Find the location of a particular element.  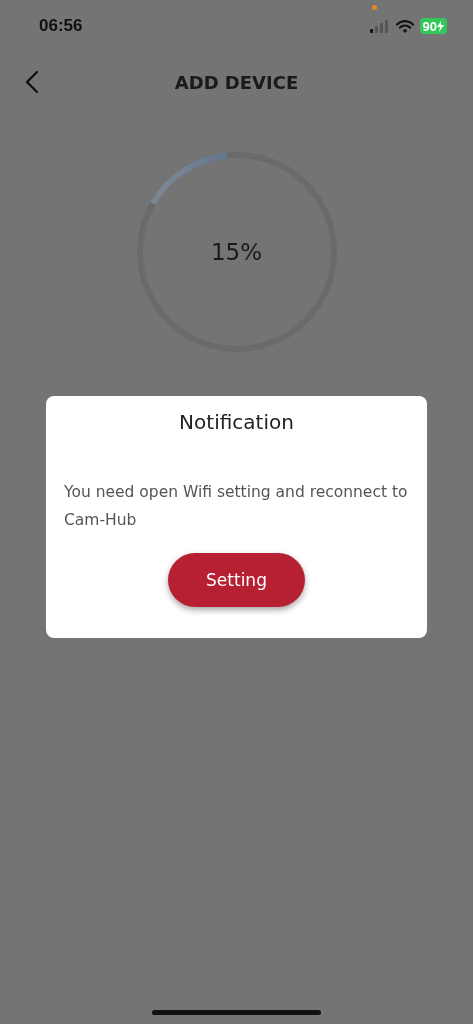

setting-button: Setting is located at coordinates (236, 580).